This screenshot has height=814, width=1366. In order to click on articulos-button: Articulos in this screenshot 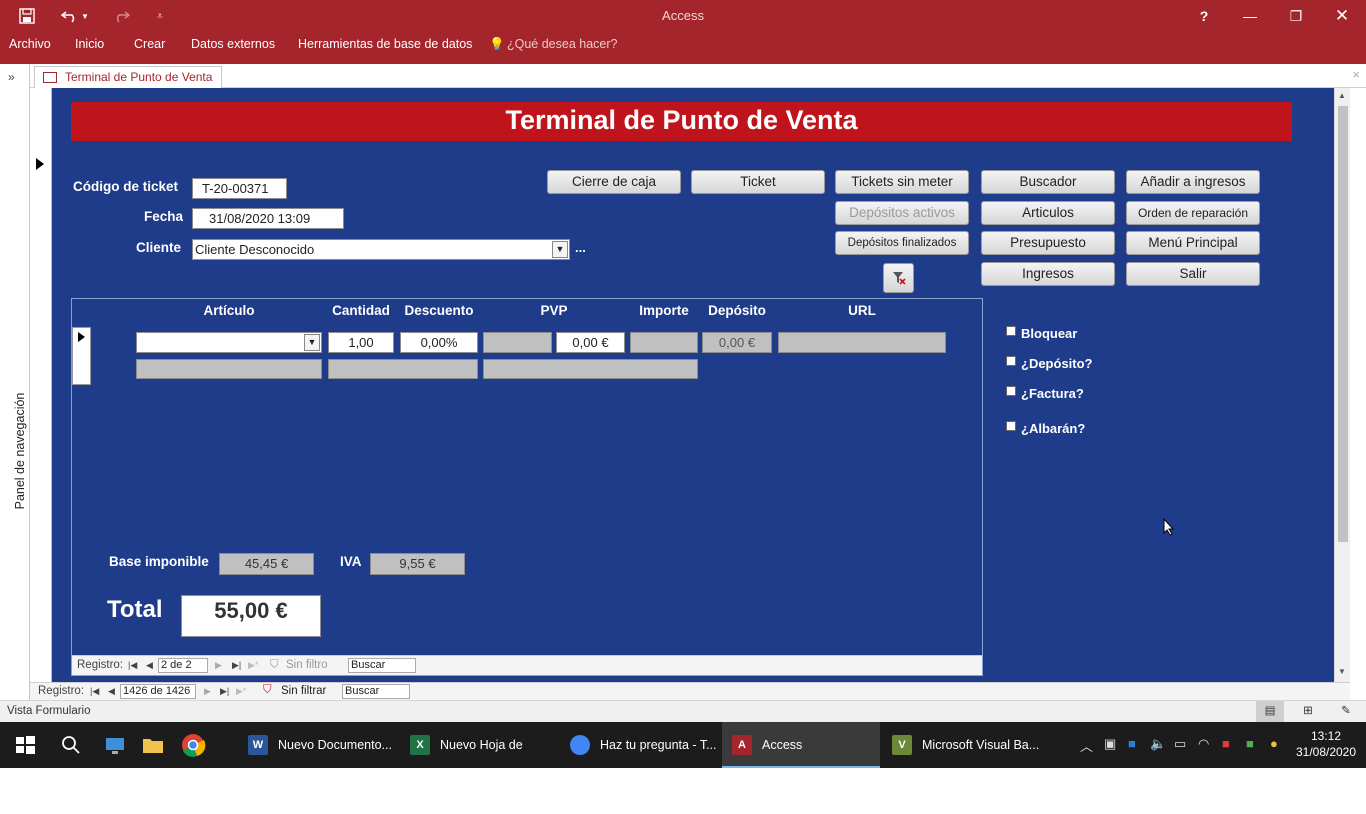, I will do `click(1048, 213)`.